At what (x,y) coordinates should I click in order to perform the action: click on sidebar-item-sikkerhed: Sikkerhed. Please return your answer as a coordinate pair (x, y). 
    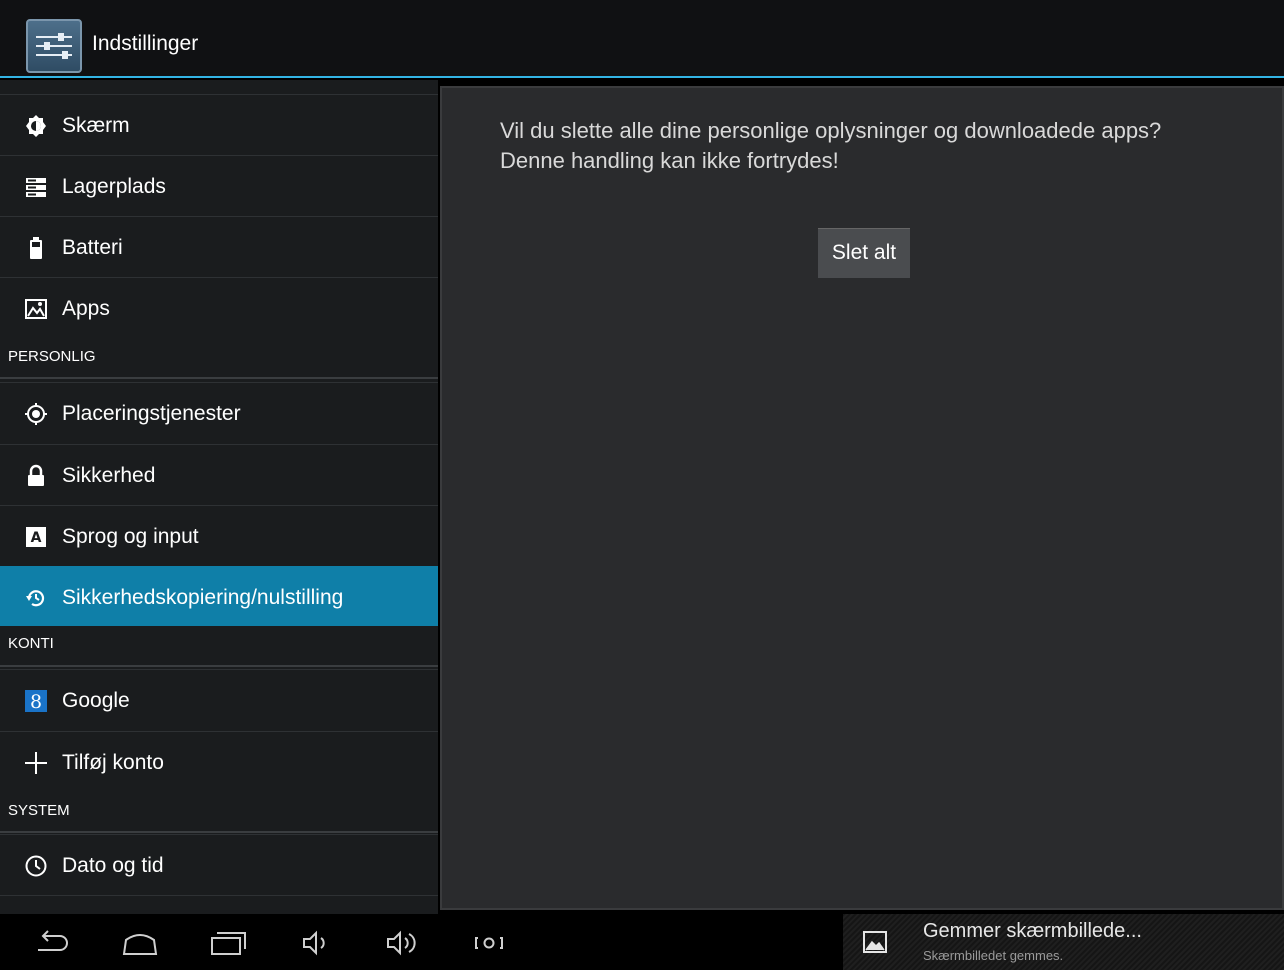
    Looking at the image, I should click on (219, 474).